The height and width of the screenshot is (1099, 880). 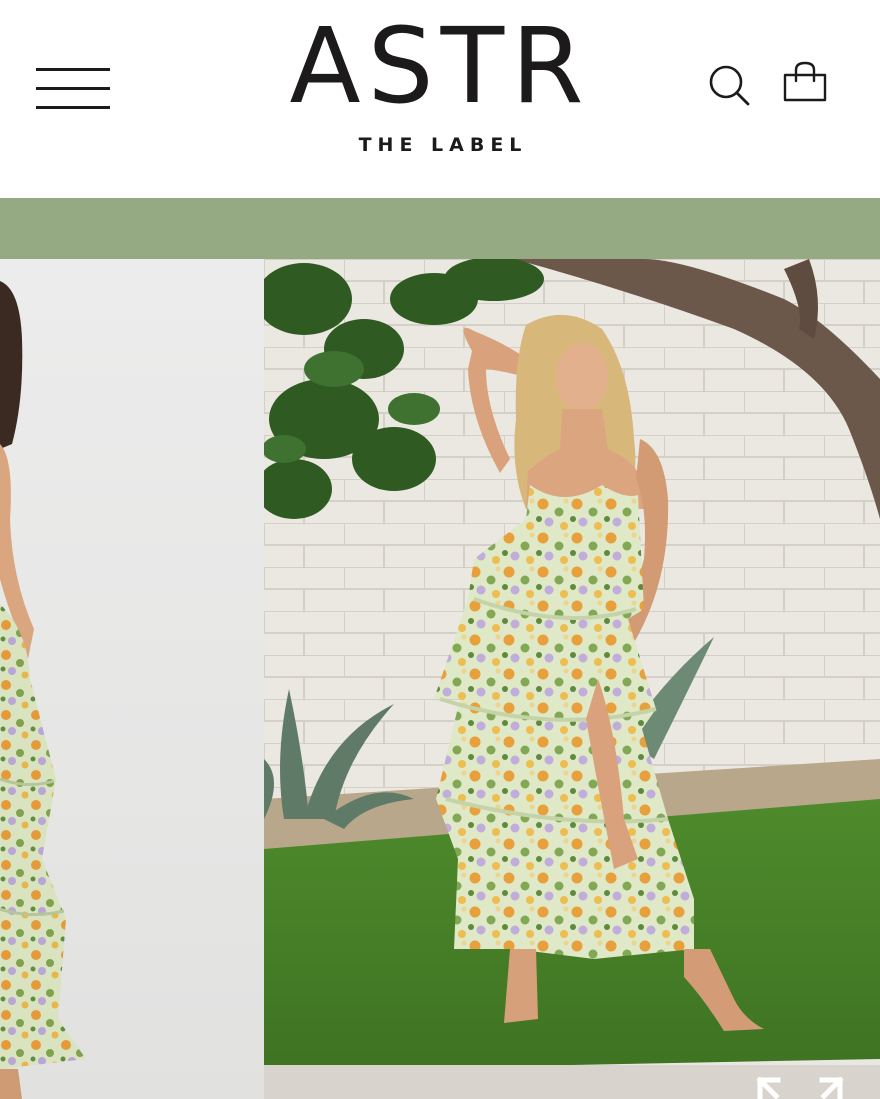 I want to click on expand-image-button, so click(x=800, y=1084).